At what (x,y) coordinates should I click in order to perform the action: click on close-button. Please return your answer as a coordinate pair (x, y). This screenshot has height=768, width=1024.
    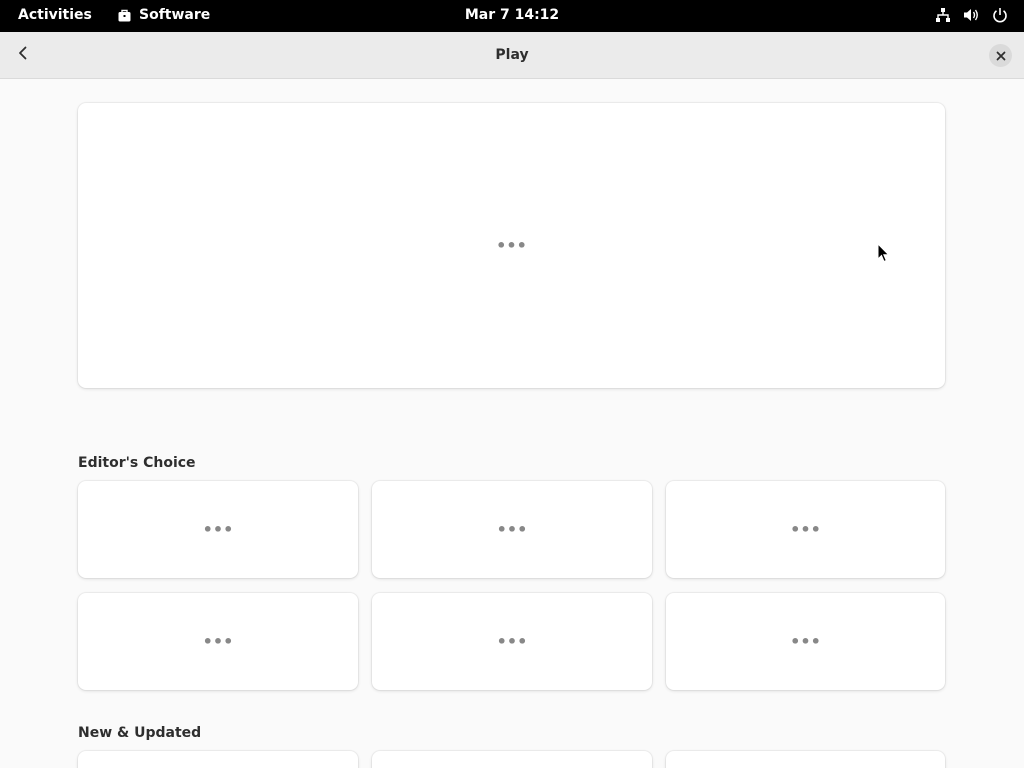
    Looking at the image, I should click on (1000, 55).